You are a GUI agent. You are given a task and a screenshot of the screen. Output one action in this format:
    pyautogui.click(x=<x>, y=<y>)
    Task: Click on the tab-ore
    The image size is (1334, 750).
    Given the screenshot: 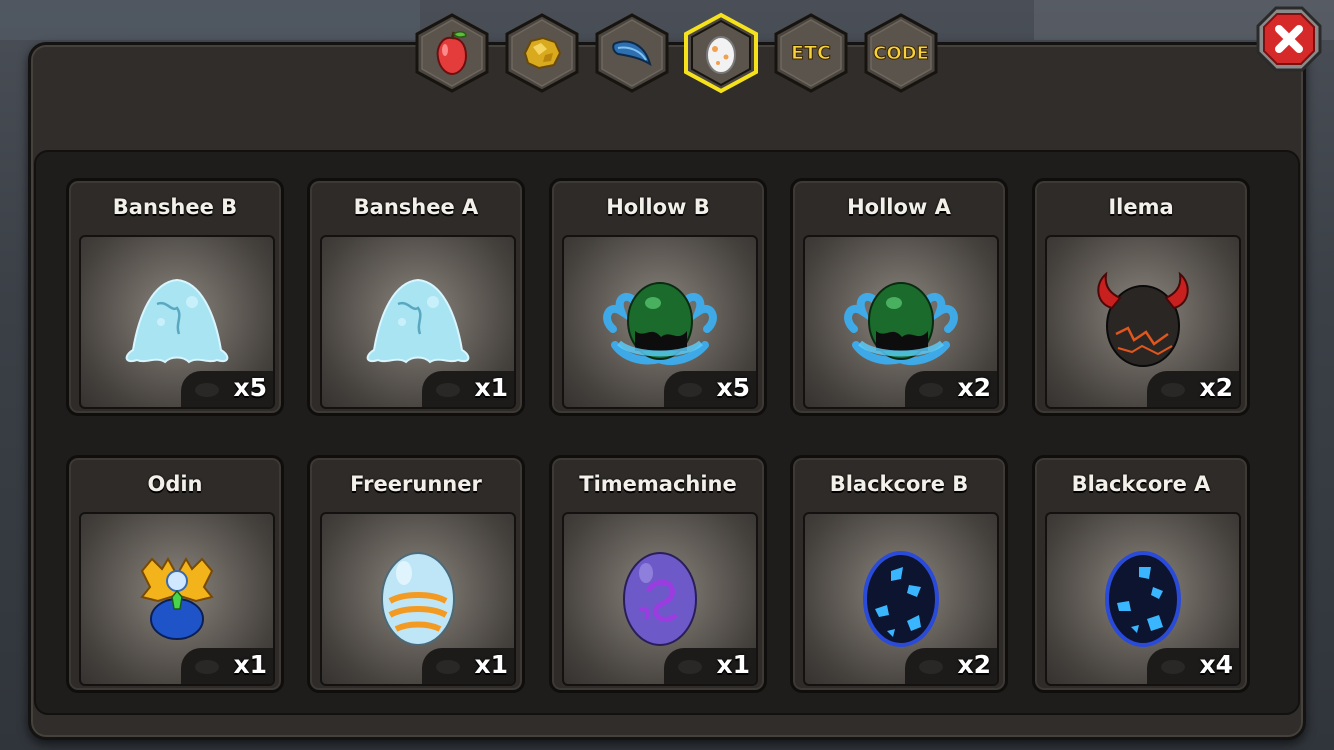 What is the action you would take?
    pyautogui.click(x=542, y=53)
    